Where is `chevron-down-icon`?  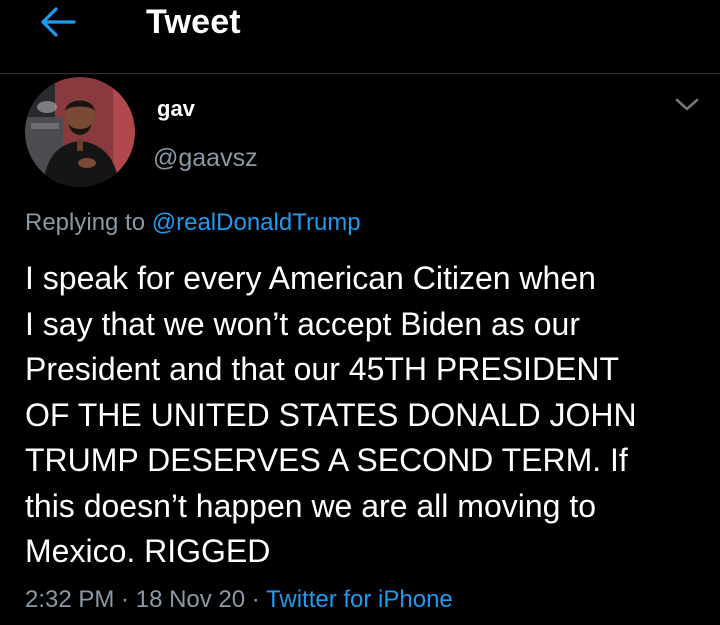 chevron-down-icon is located at coordinates (687, 104).